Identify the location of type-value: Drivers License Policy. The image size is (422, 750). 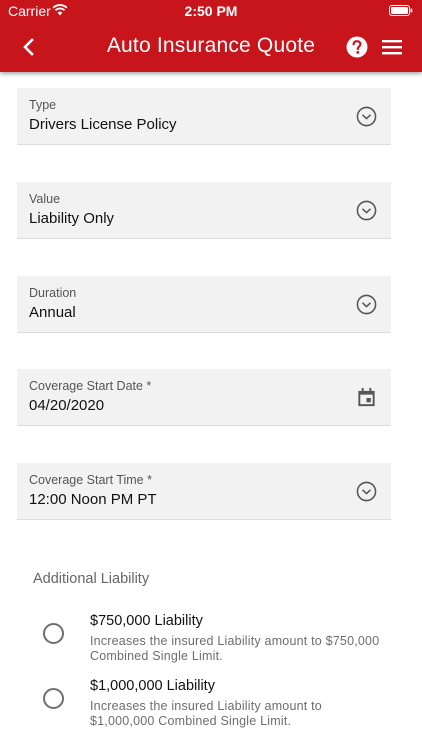
(103, 124).